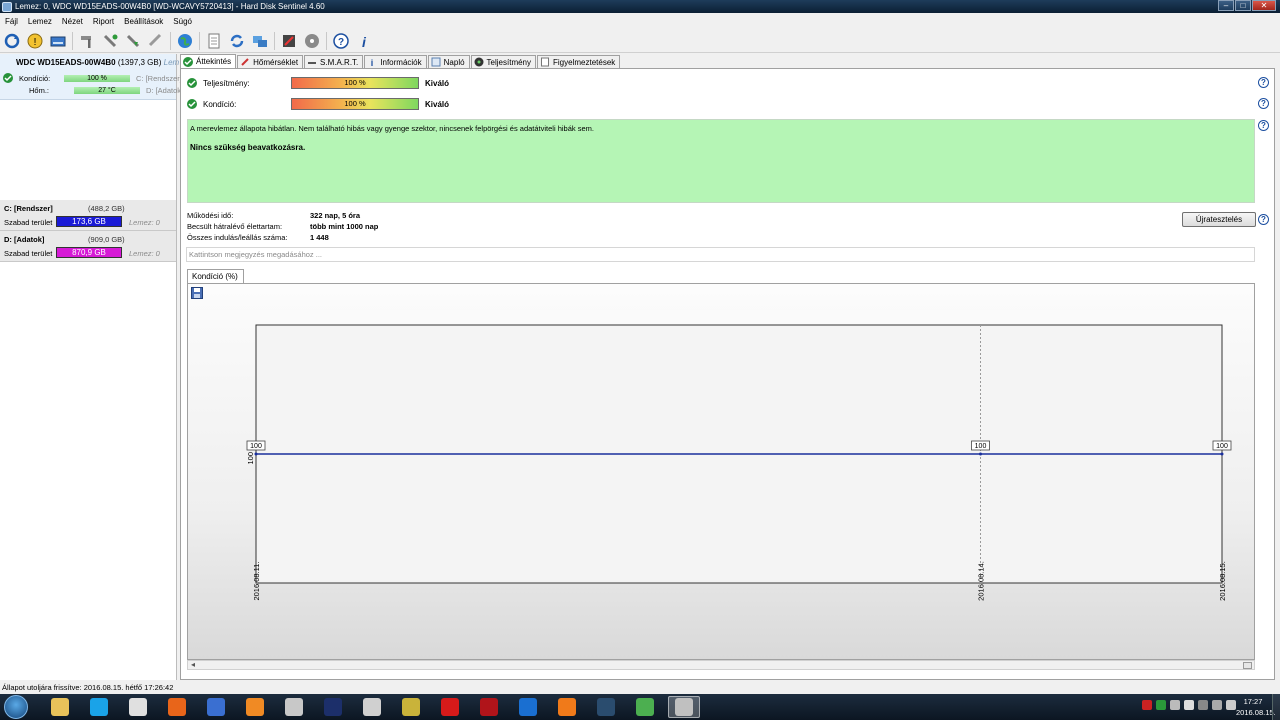 The image size is (1280, 720). What do you see at coordinates (214, 41) in the screenshot?
I see `report-button` at bounding box center [214, 41].